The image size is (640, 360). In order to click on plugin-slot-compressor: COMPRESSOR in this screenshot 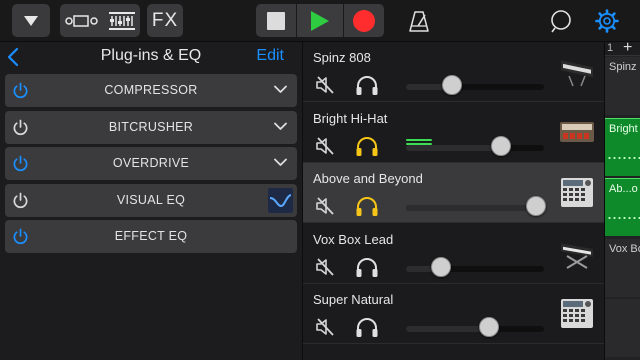, I will do `click(151, 90)`.